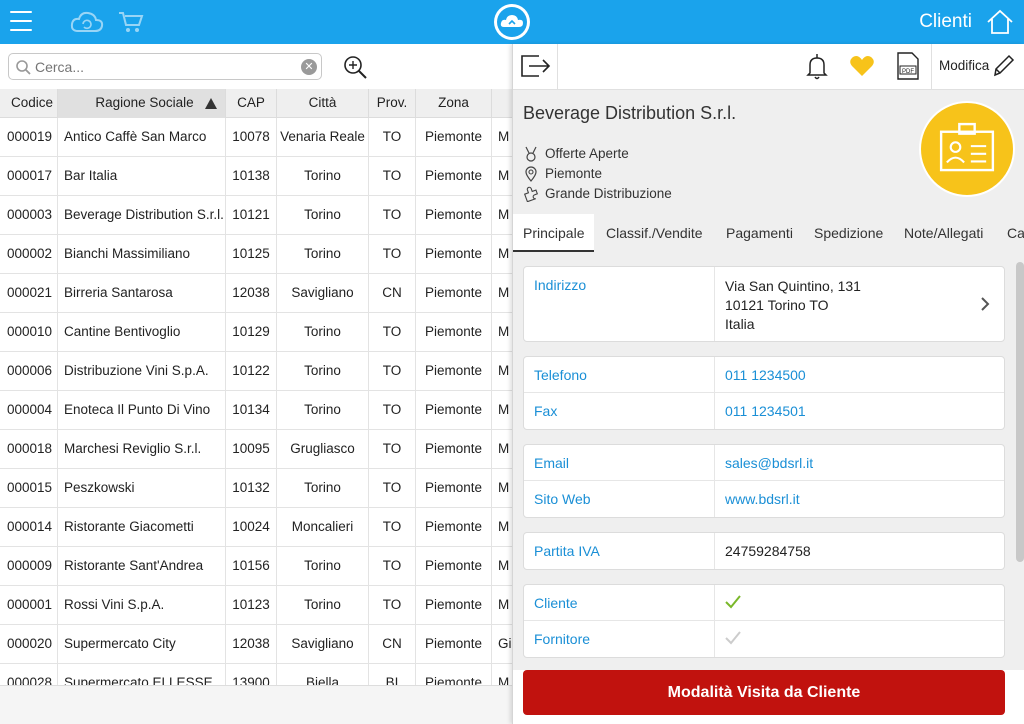 This screenshot has width=1024, height=724. I want to click on location-pin-icon, so click(531, 174).